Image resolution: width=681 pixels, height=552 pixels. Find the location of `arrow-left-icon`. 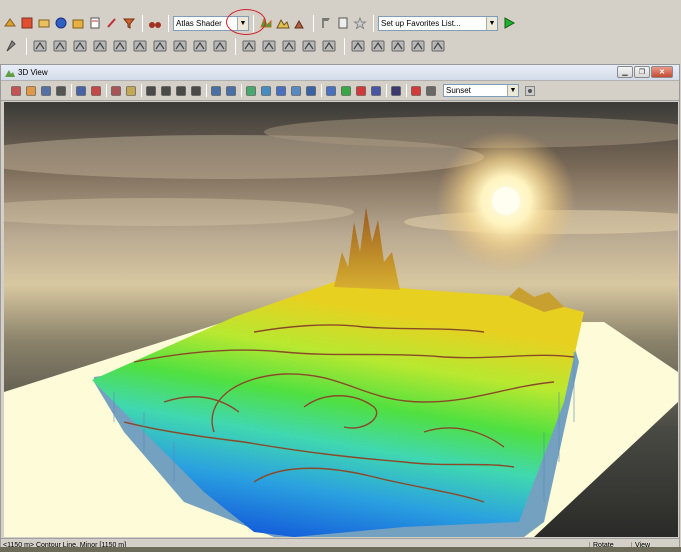

arrow-left-icon is located at coordinates (150, 90).